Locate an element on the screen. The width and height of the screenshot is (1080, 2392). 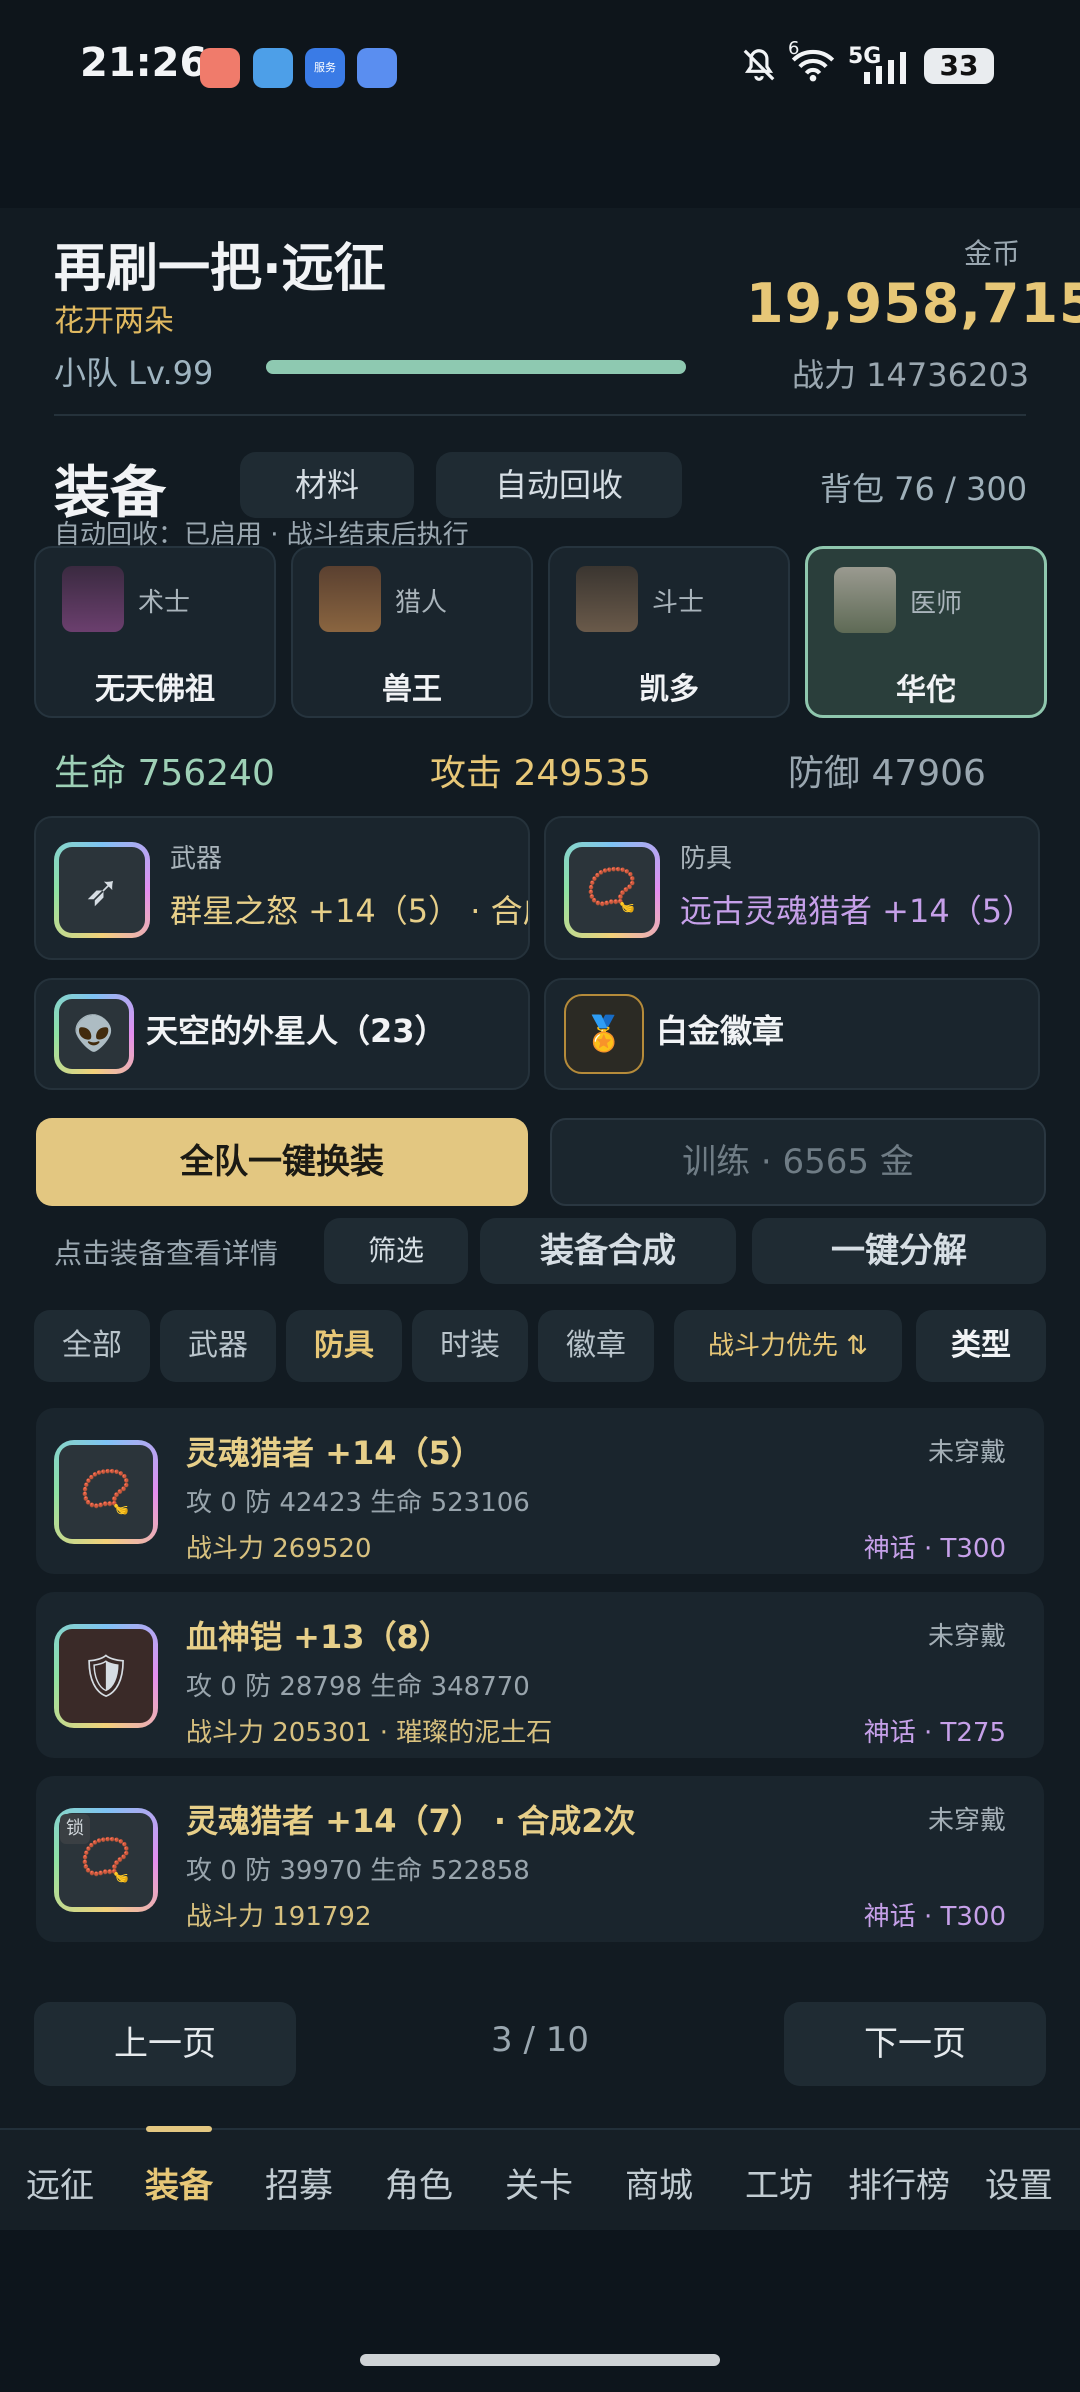
tab-materials: 材料 is located at coordinates (327, 485).